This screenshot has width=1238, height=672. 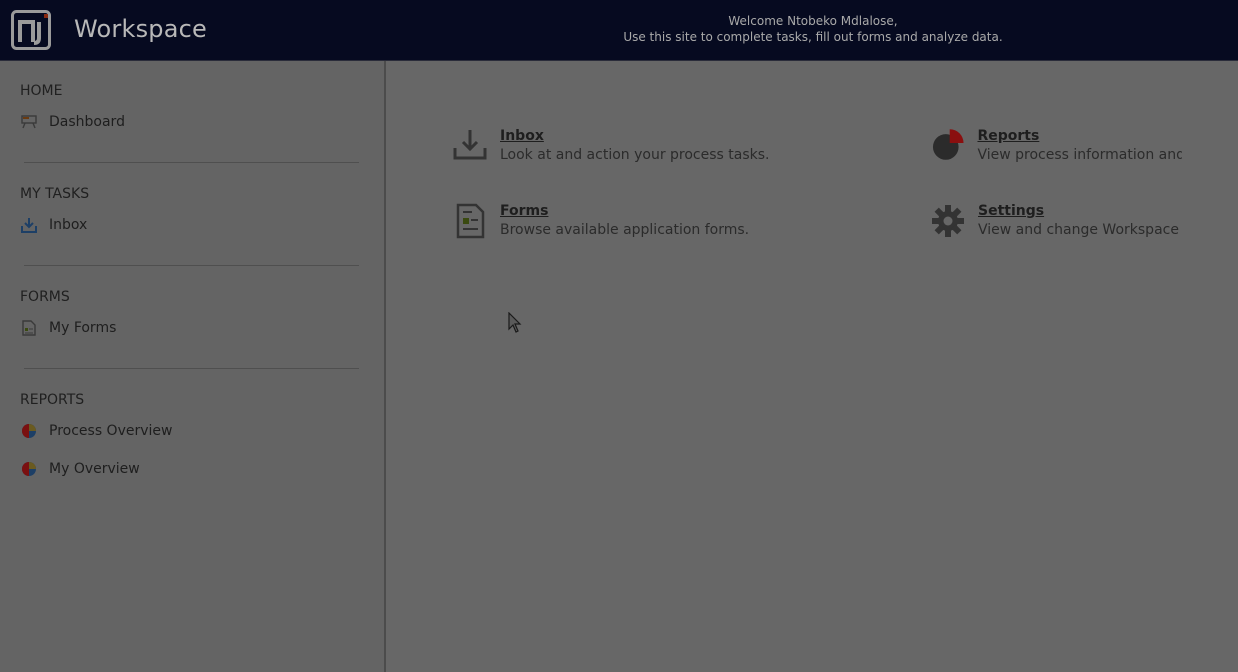 I want to click on tile-settings: Settings View and change Workspace, so click(x=1056, y=220).